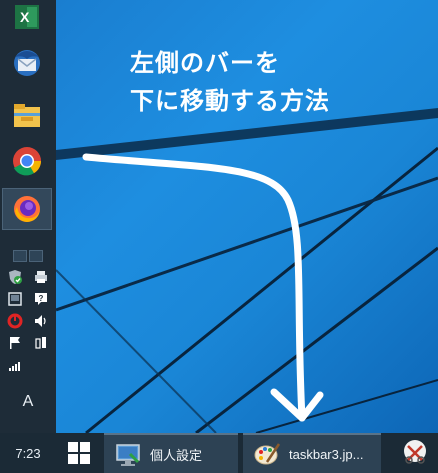  I want to click on file-explorer-icon, so click(27, 115).